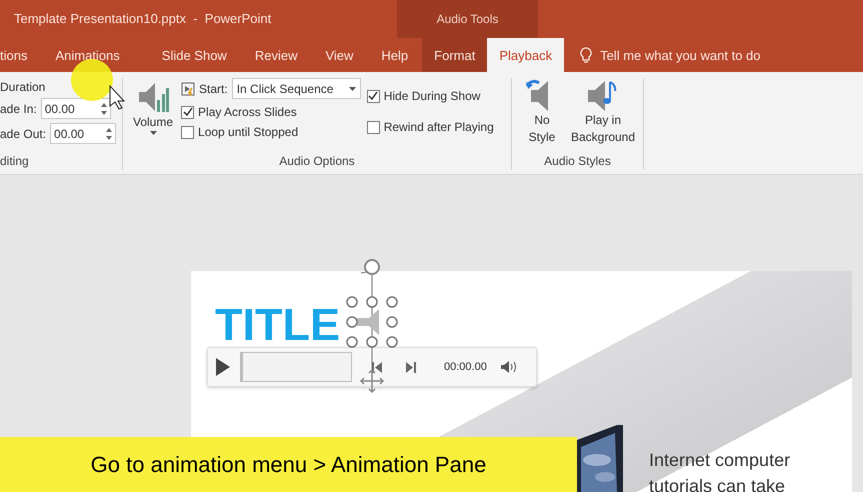  Describe the element at coordinates (467, 19) in the screenshot. I see `contextual-tab-title: Audio Tools` at that location.